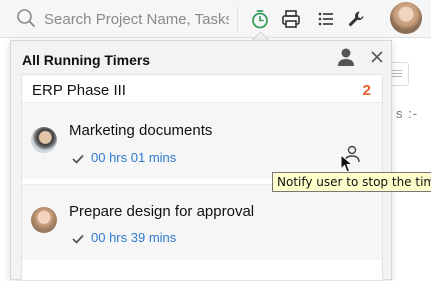  What do you see at coordinates (86, 60) in the screenshot?
I see `popup-title: All Running Timers` at bounding box center [86, 60].